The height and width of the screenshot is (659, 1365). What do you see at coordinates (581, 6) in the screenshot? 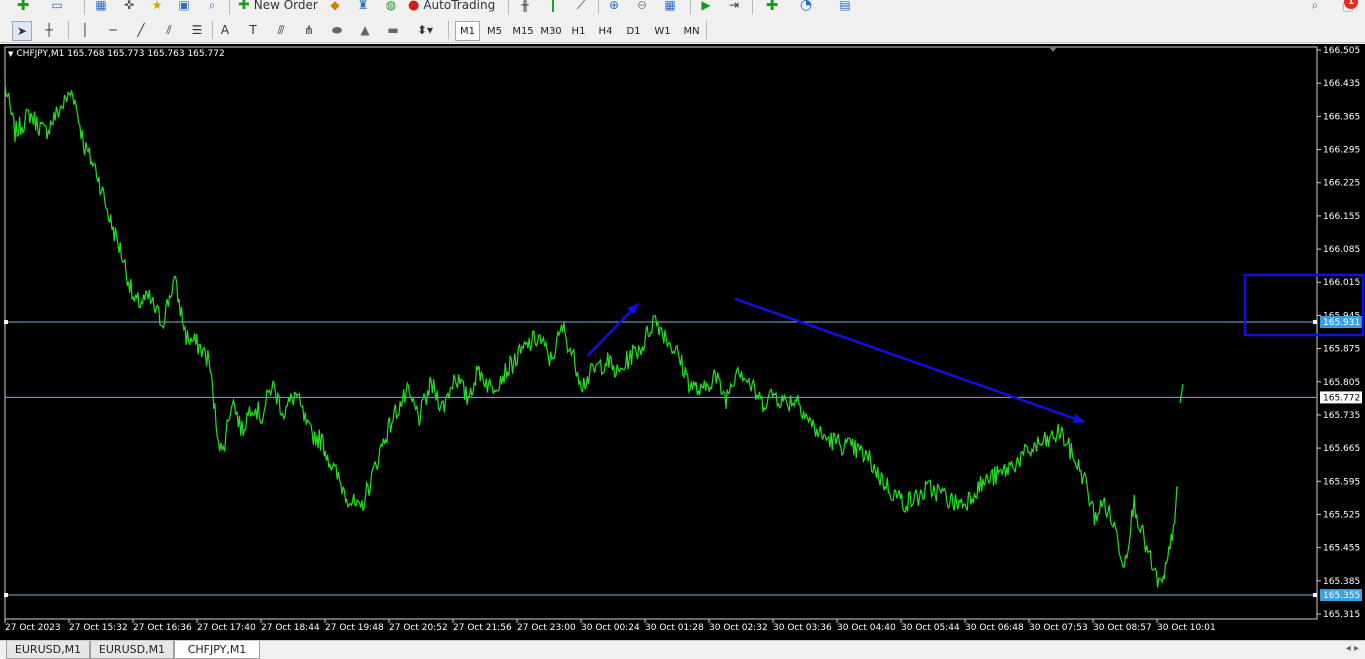
I see `line-chart-icon: ⟋` at bounding box center [581, 6].